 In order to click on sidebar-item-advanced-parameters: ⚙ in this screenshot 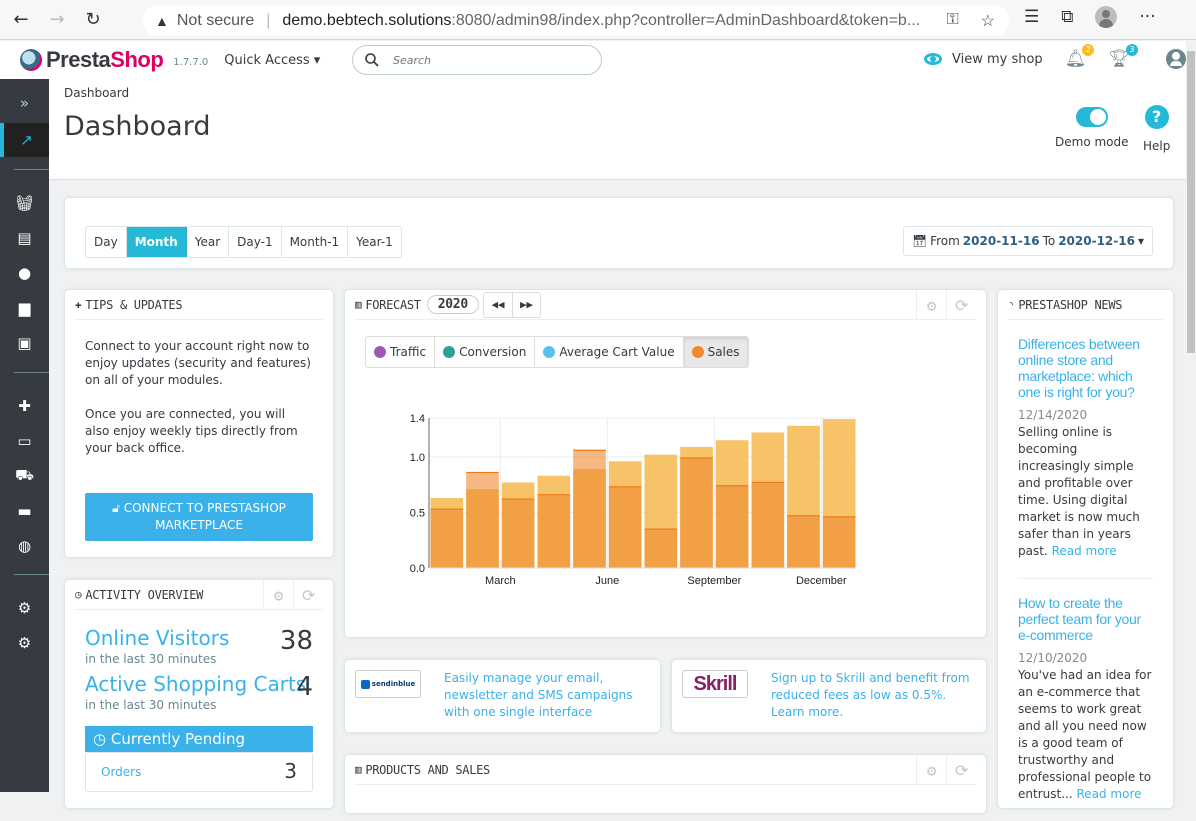, I will do `click(24, 643)`.